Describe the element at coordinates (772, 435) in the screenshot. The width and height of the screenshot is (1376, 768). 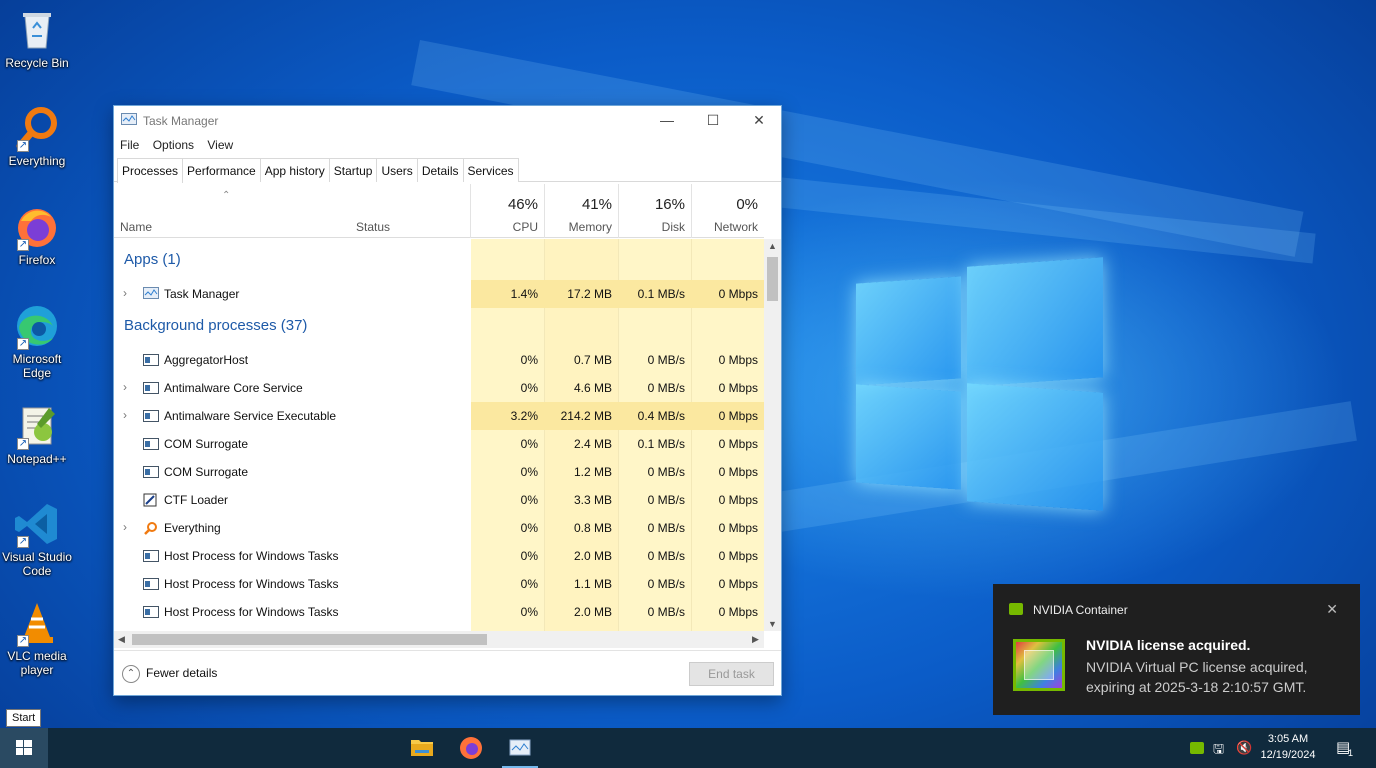
I see `vertical-scrollbar: ▲ ▼` at that location.